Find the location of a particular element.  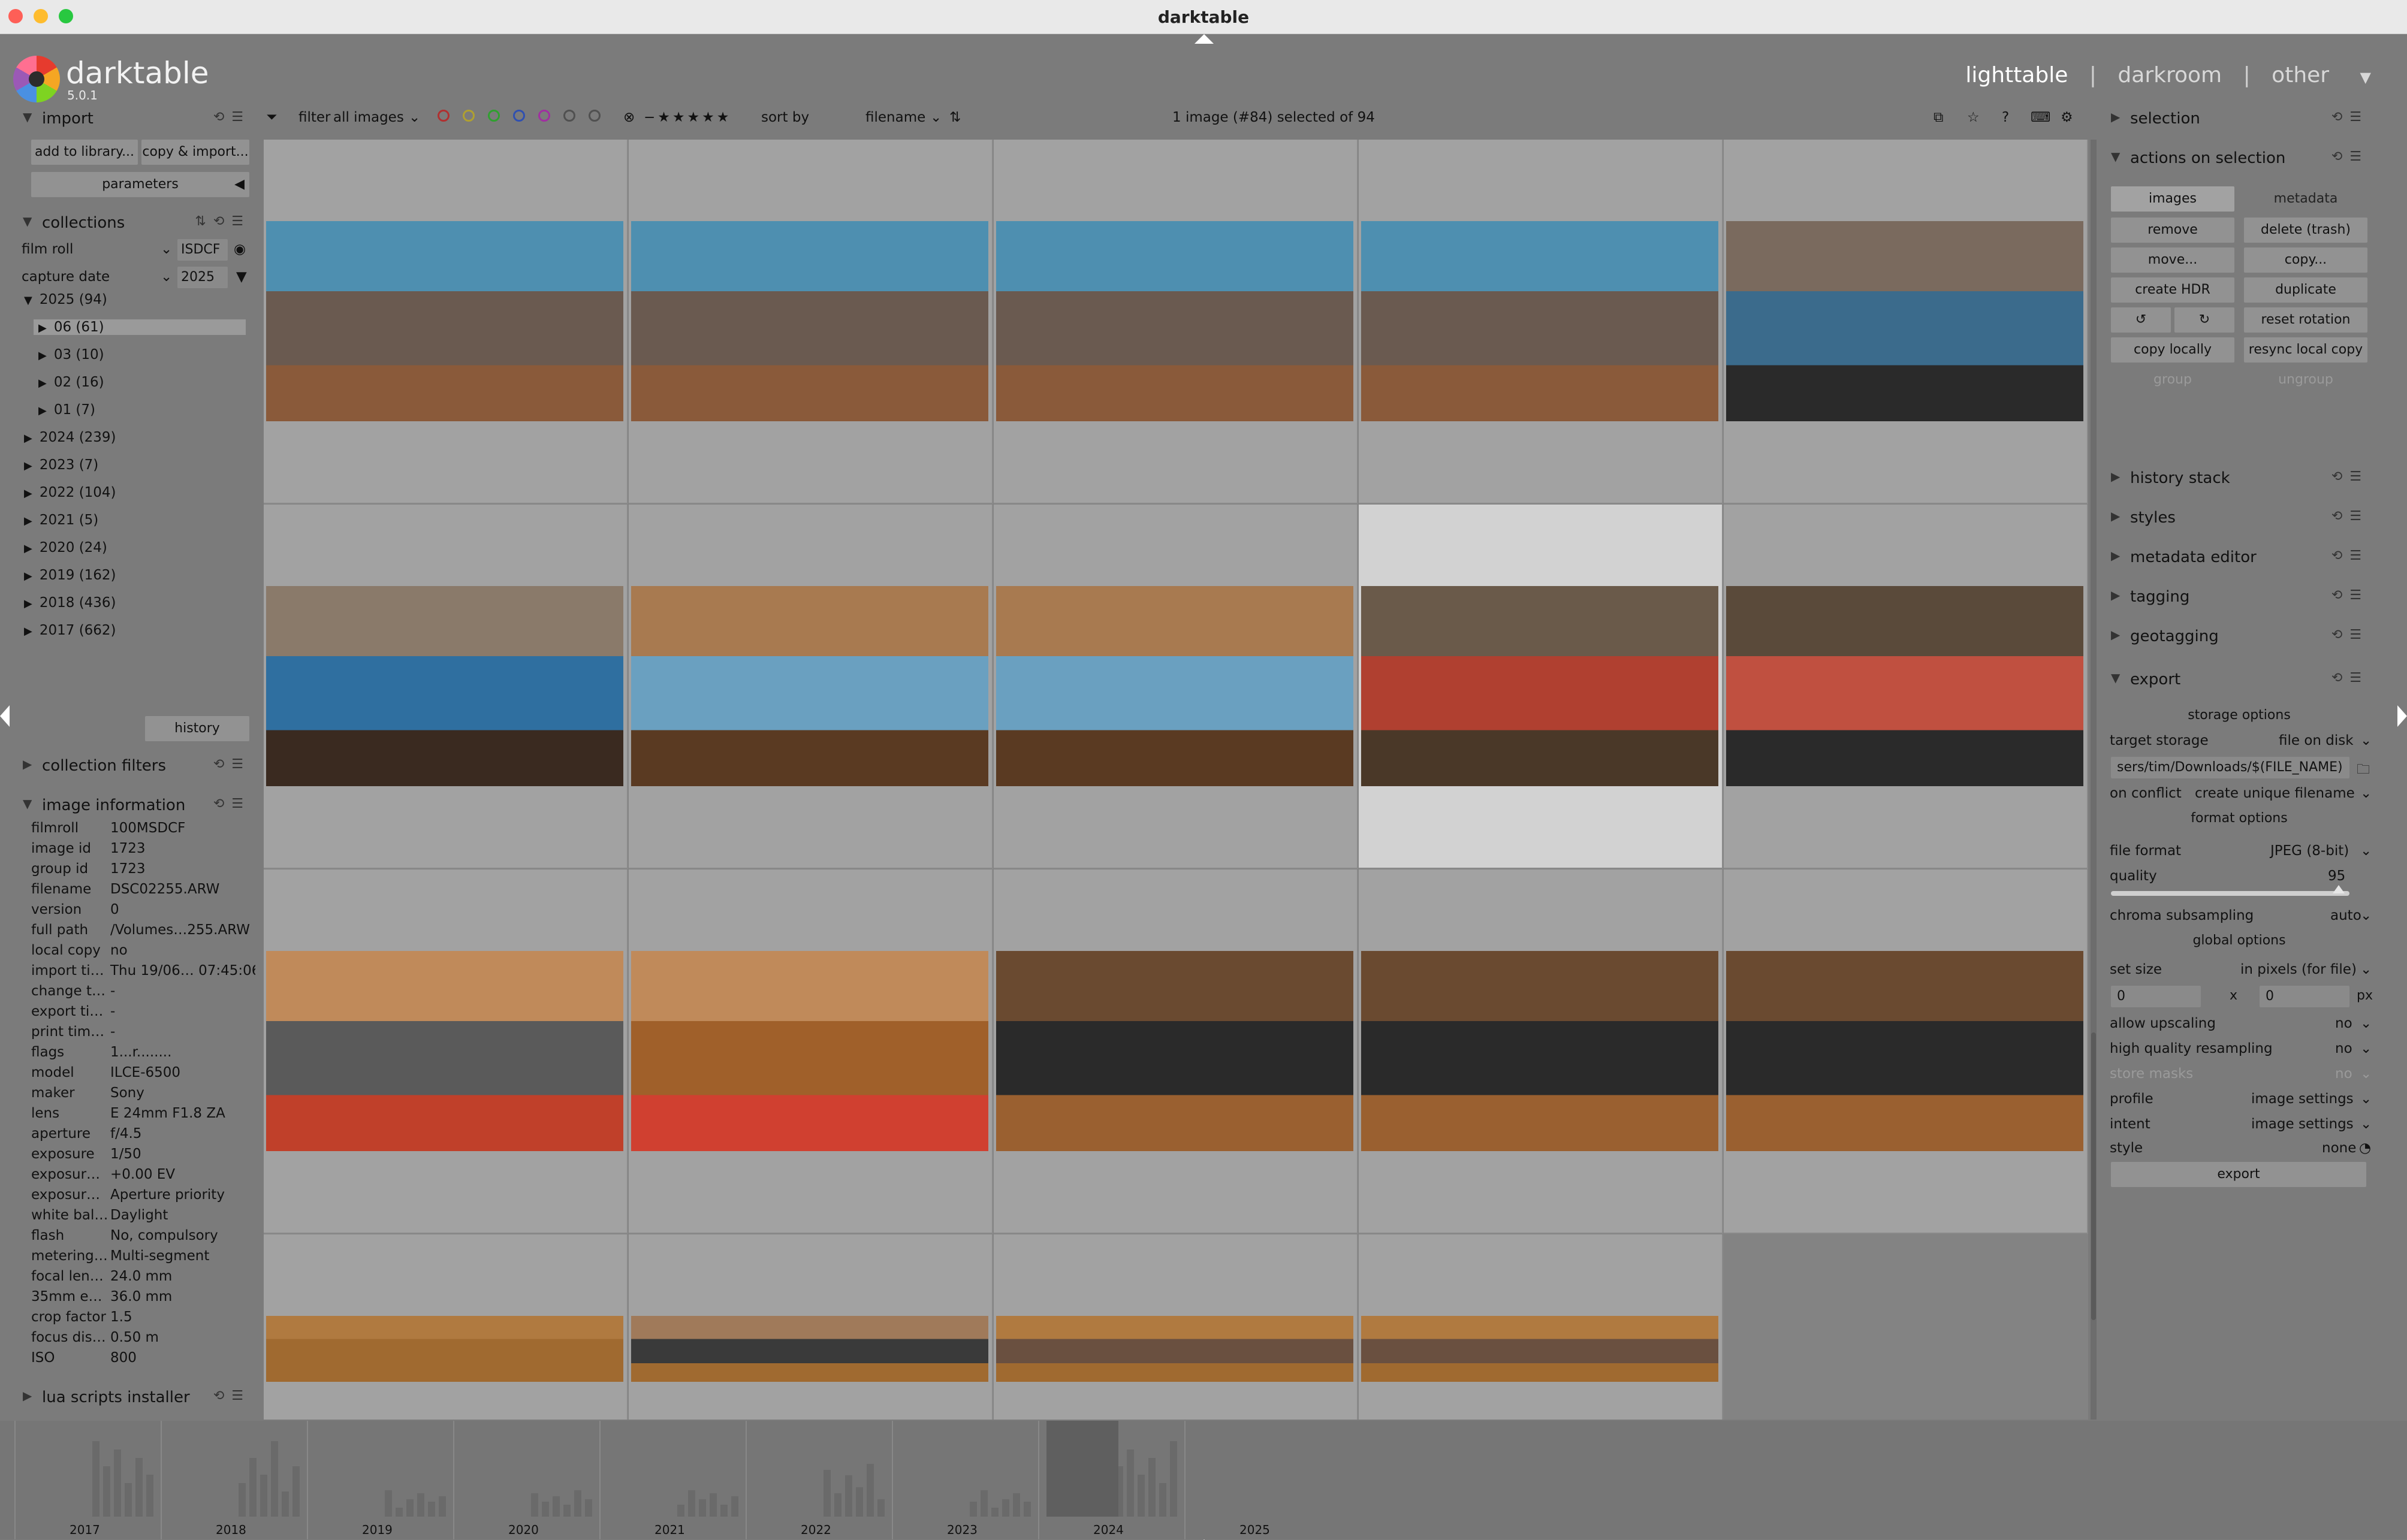

action-button: remove is located at coordinates (2172, 230).